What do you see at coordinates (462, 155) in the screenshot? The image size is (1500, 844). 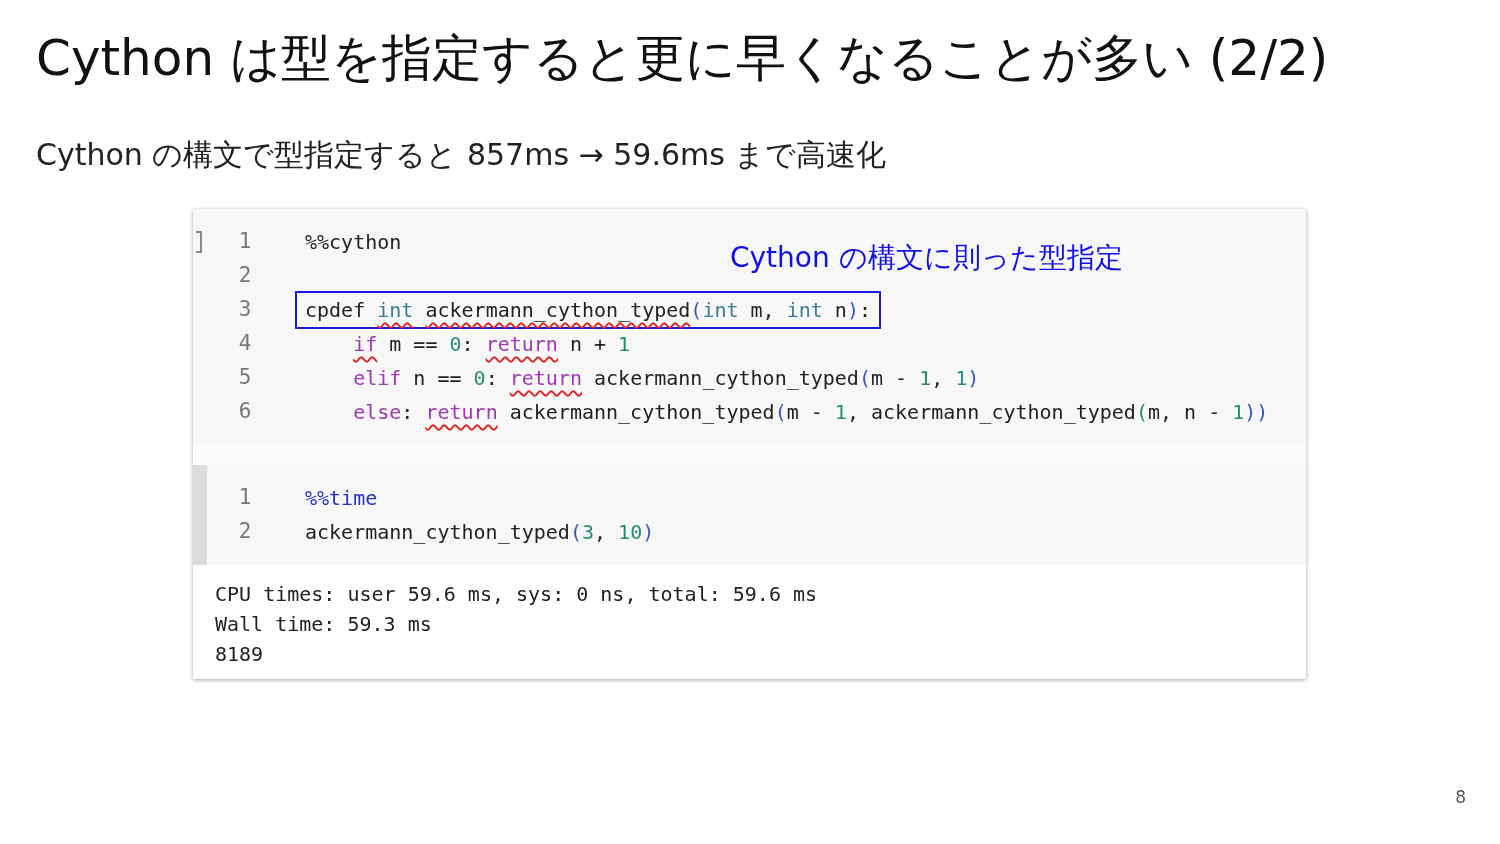 I see `slide-subtitle: Cython の構文で型指定すると 857ms → 59.6ms まで高速化` at bounding box center [462, 155].